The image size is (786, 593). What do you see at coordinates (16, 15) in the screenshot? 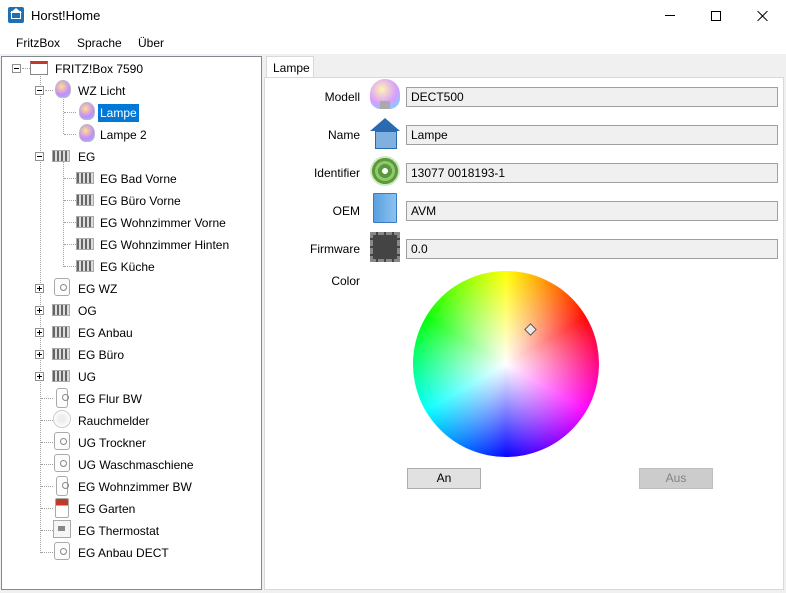
I see `app-home-icon` at bounding box center [16, 15].